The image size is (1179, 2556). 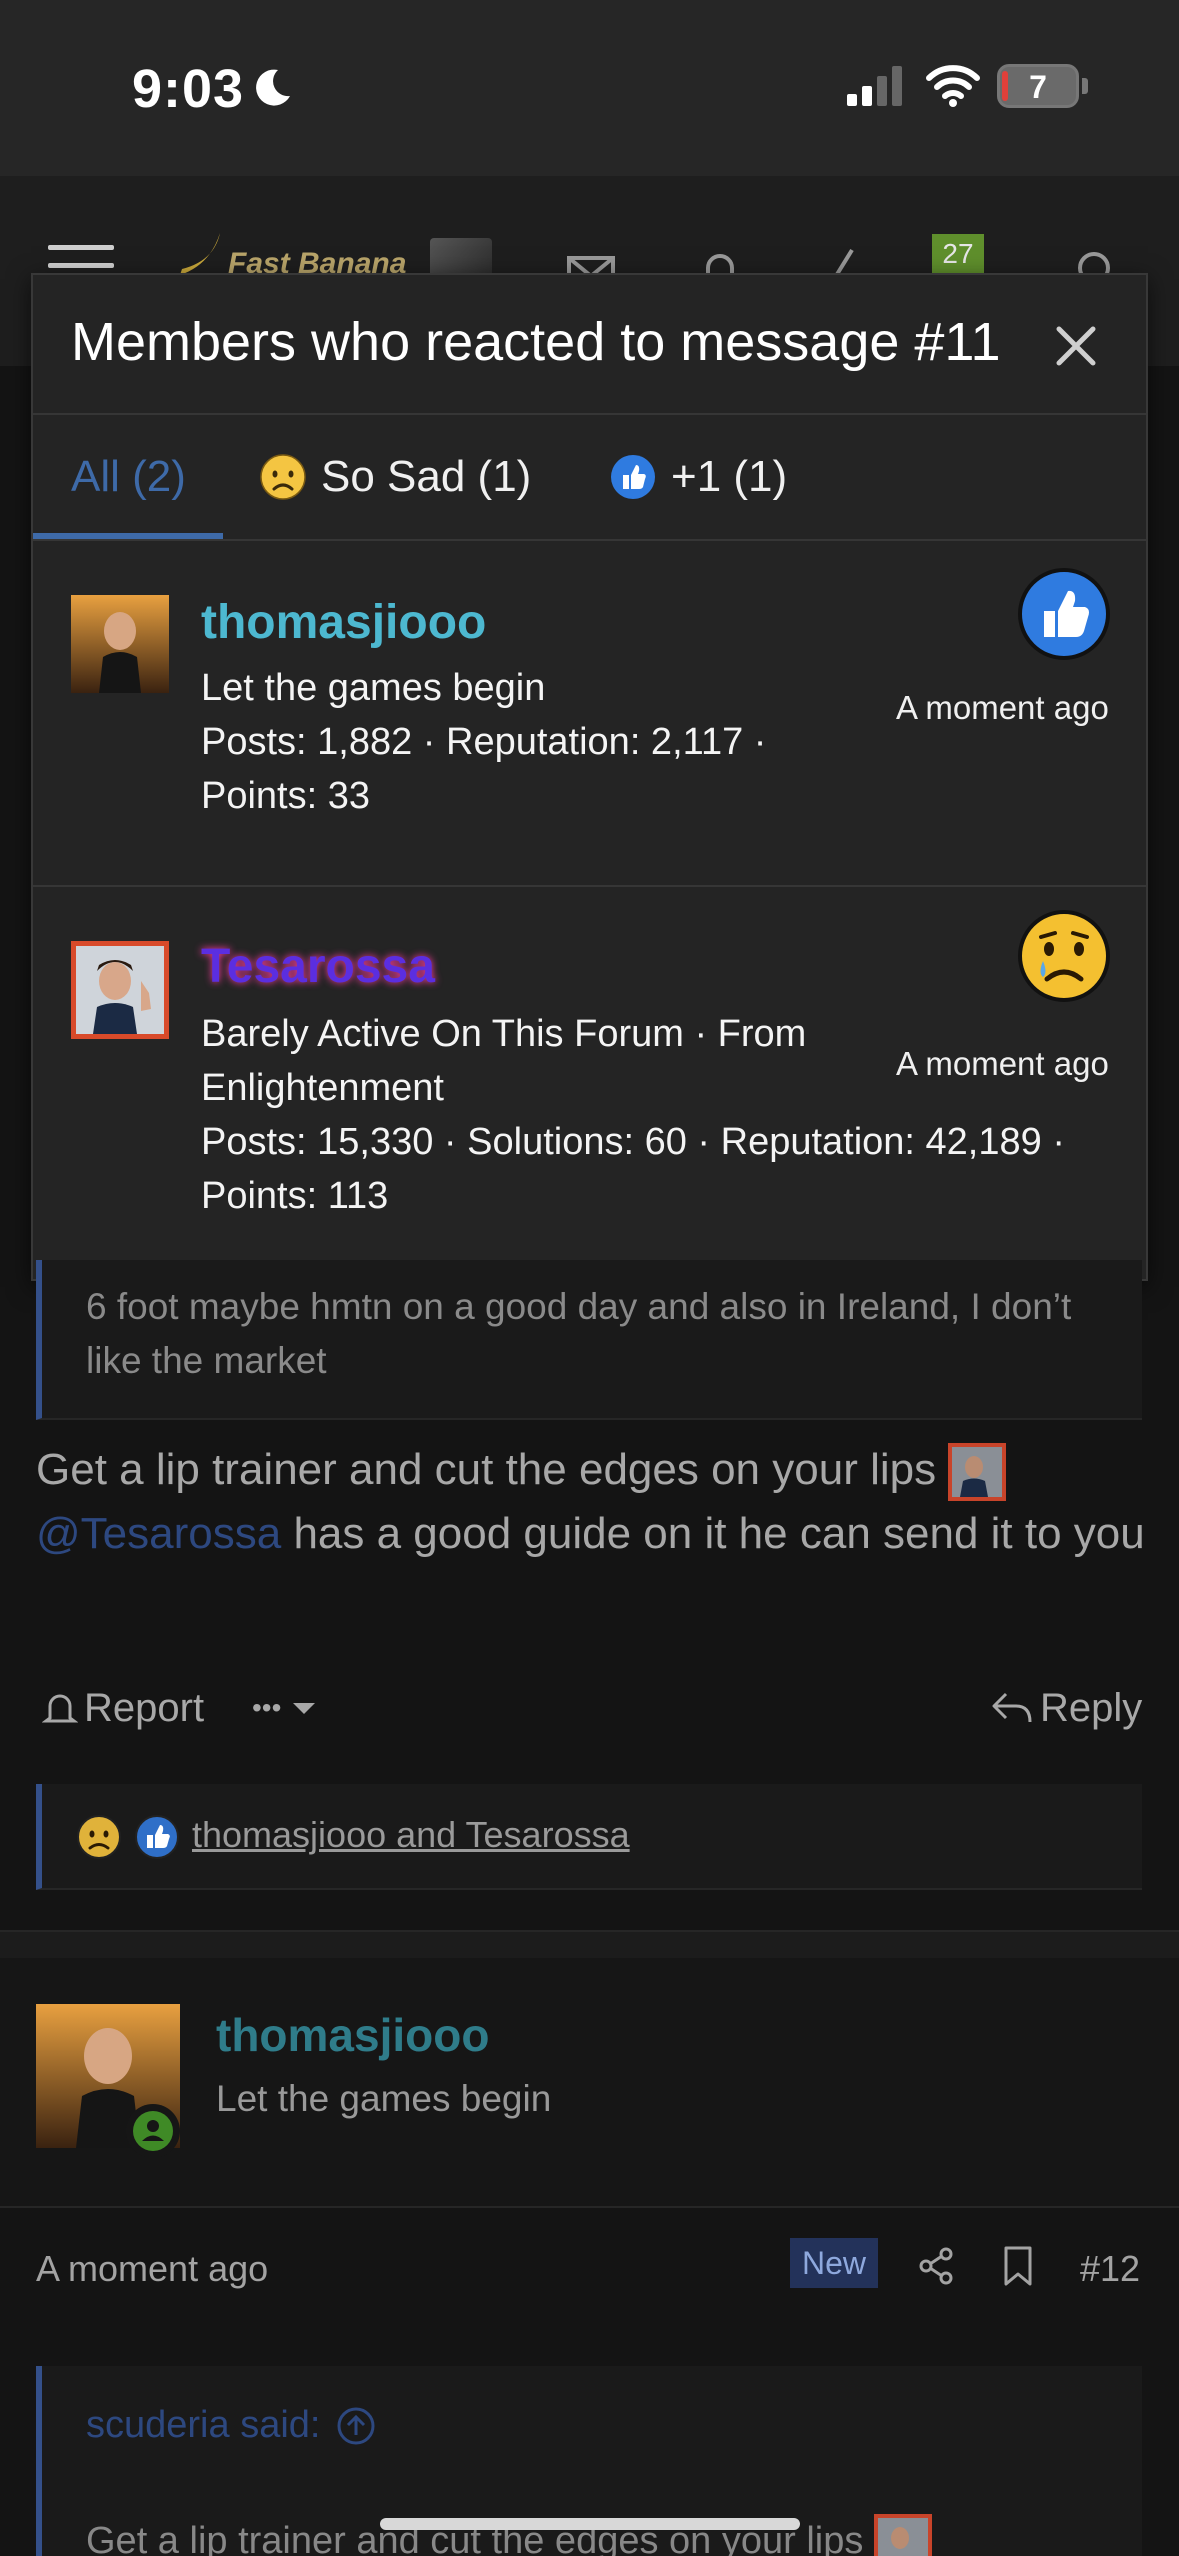 What do you see at coordinates (128, 536) in the screenshot?
I see `active-tab-indicator` at bounding box center [128, 536].